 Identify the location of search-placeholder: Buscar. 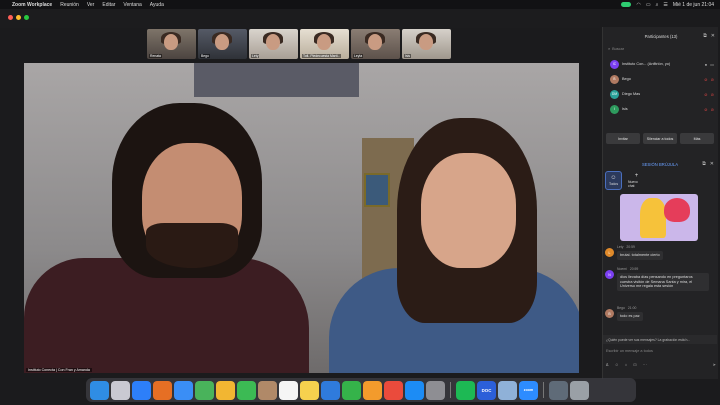
(618, 49).